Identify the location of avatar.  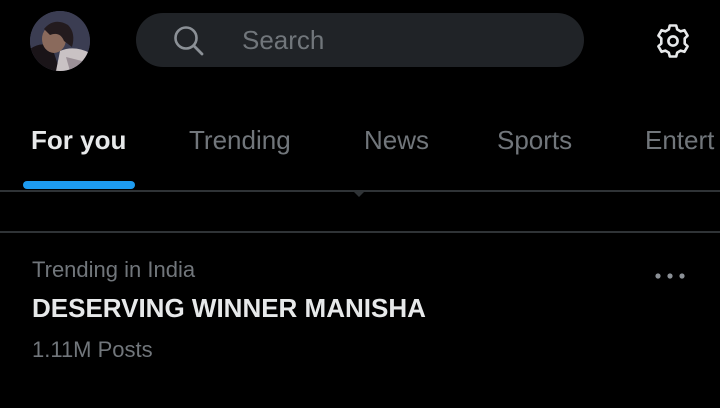
(60, 41).